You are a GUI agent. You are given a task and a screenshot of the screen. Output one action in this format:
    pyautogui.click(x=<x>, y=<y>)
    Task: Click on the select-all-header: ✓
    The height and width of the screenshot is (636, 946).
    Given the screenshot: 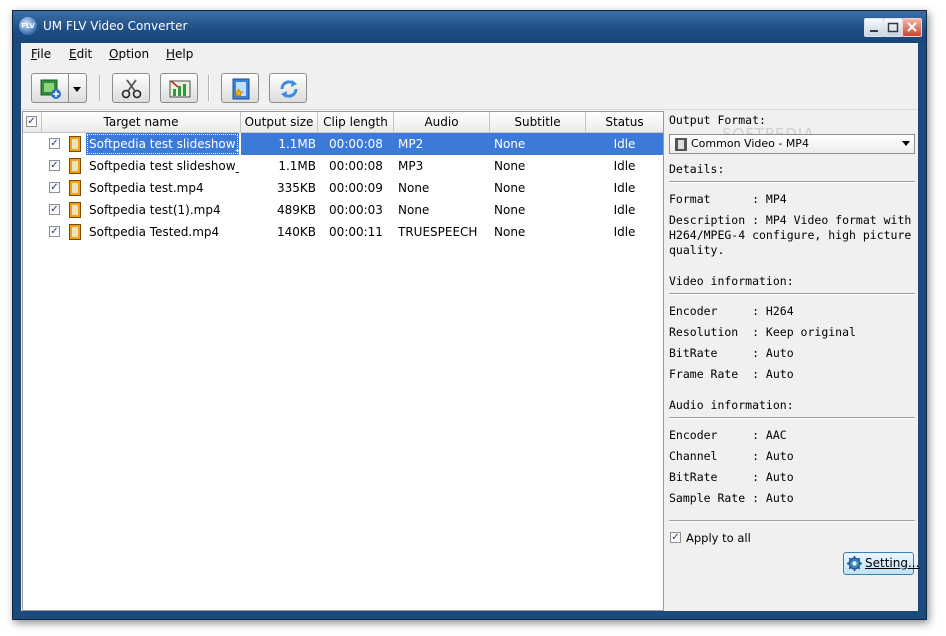 What is the action you would take?
    pyautogui.click(x=32, y=122)
    